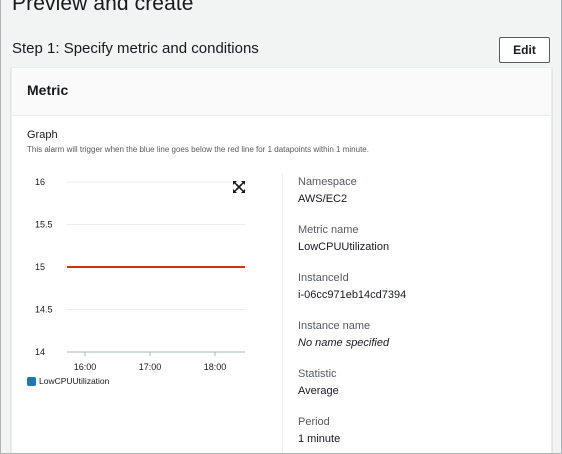  I want to click on detail-value: Average, so click(318, 391).